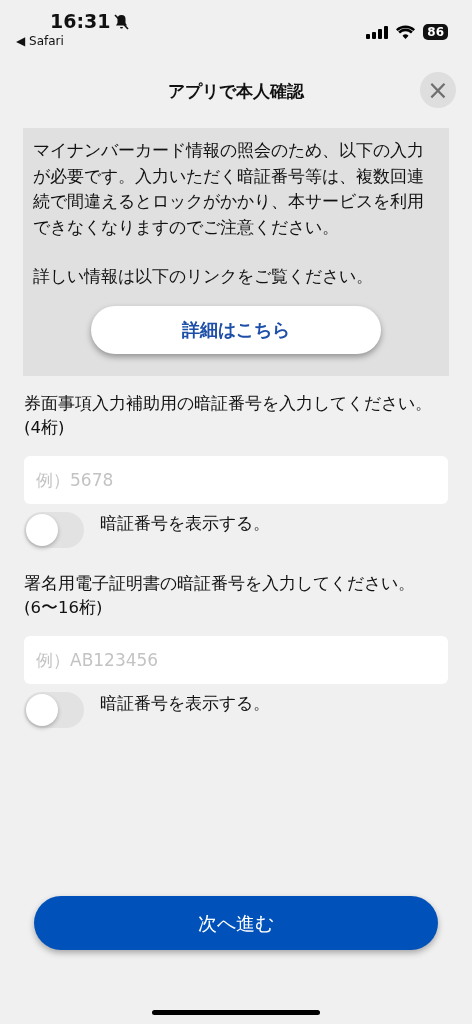  Describe the element at coordinates (438, 90) in the screenshot. I see `close-button: ×` at that location.